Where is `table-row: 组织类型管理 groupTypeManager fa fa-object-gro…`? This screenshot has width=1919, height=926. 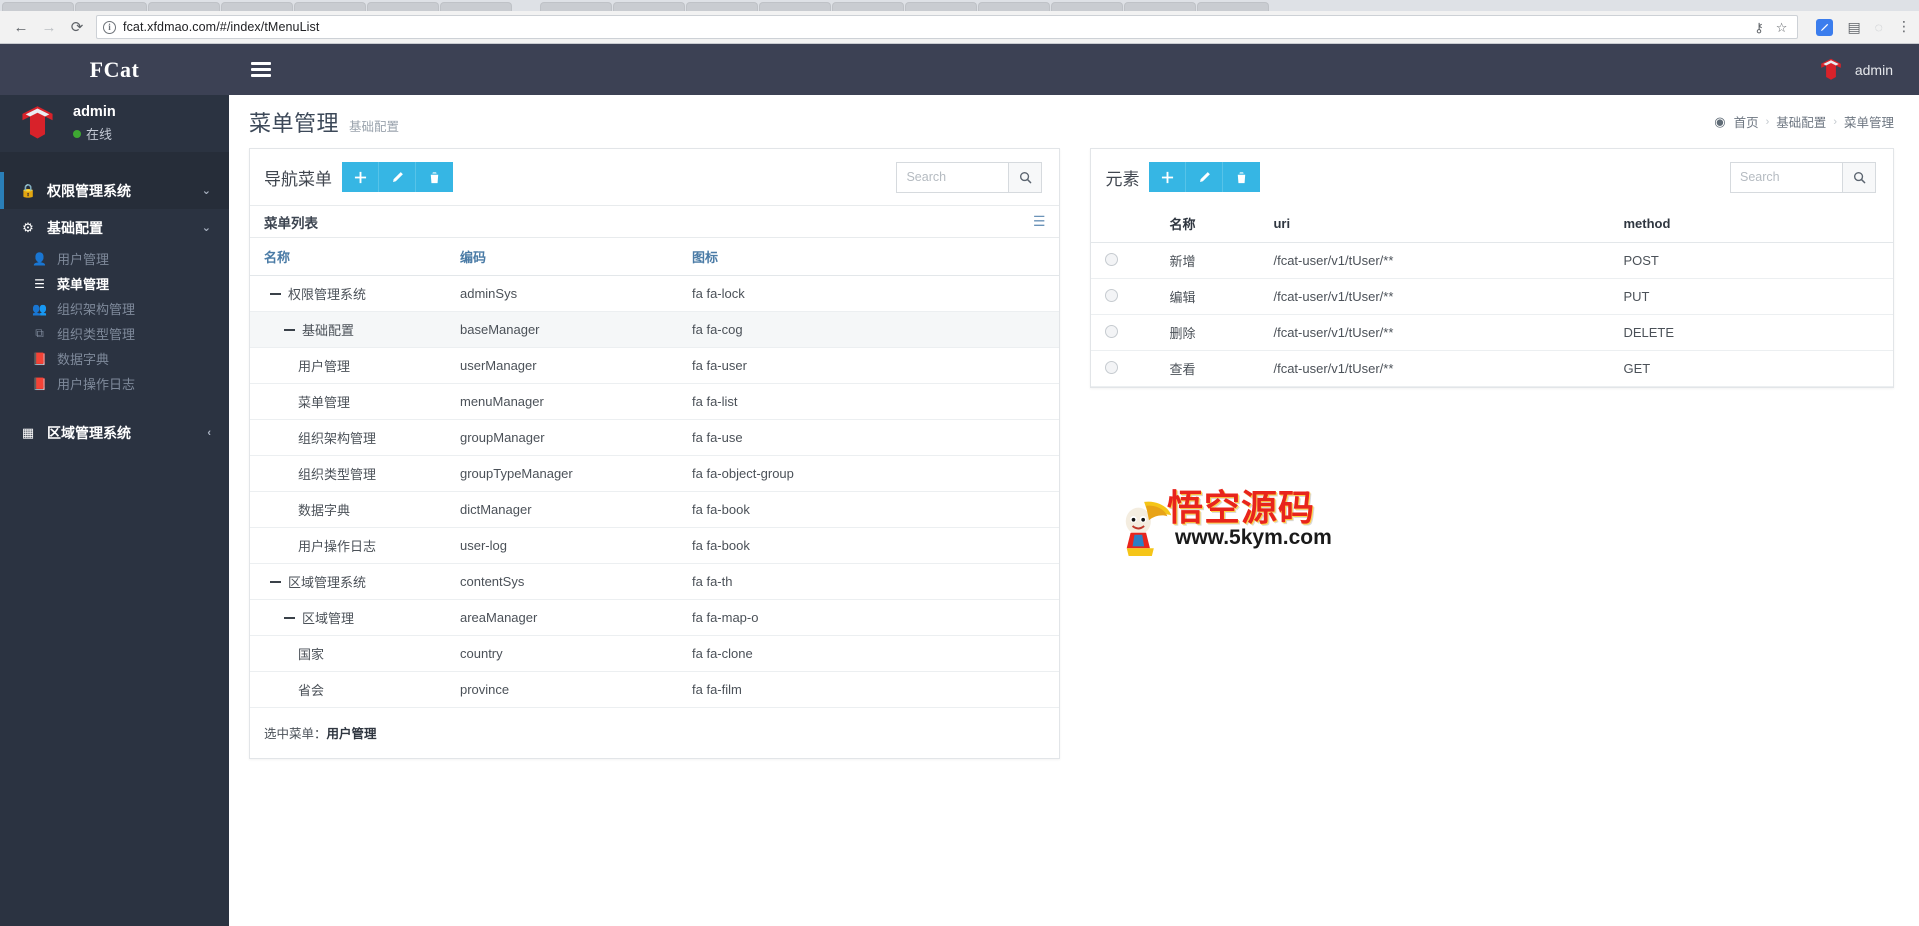 table-row: 组织类型管理 groupTypeManager fa fa-object-gro… is located at coordinates (655, 473).